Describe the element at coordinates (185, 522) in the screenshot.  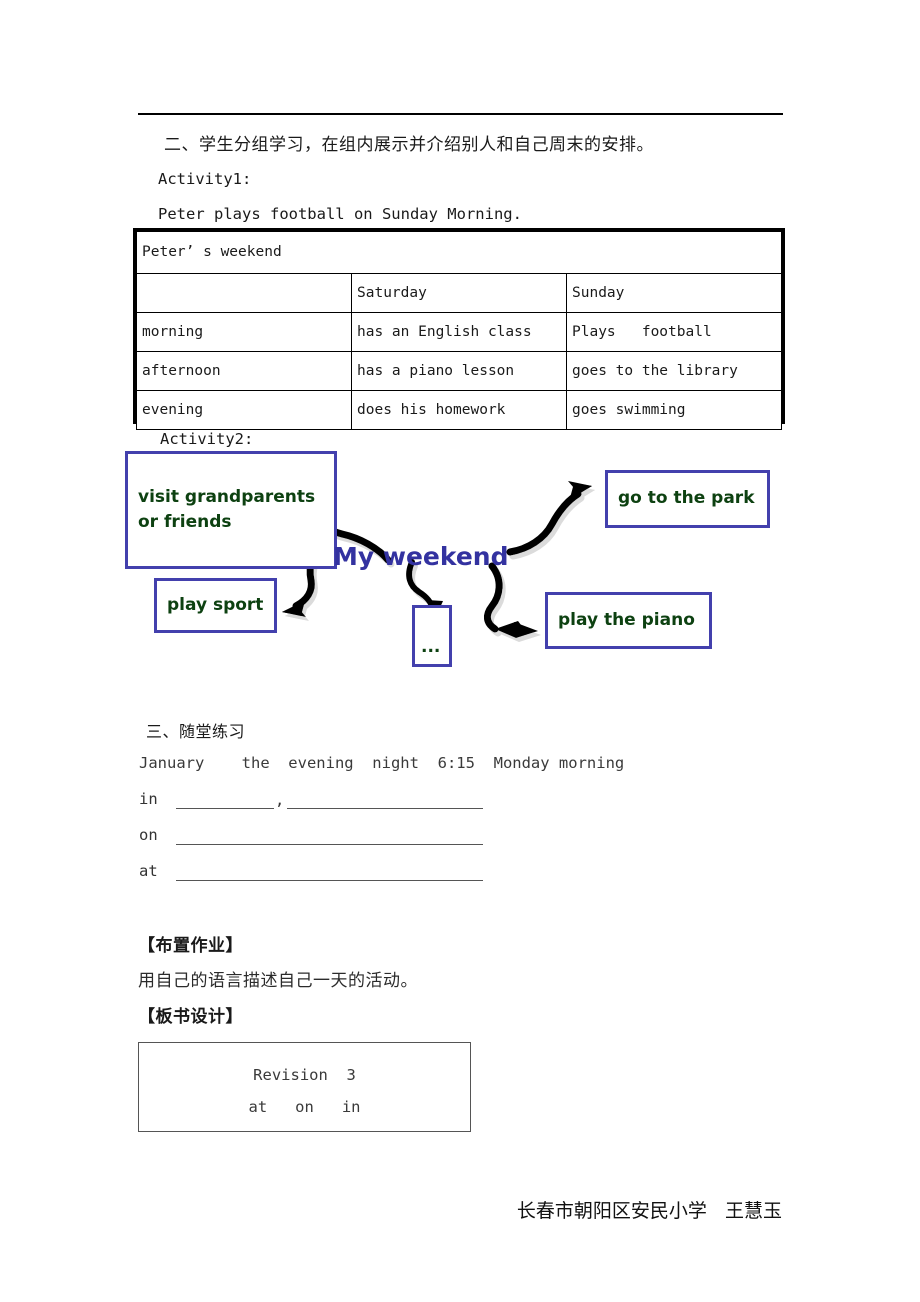
I see `mindmap-node-visit-line2: or friends` at that location.